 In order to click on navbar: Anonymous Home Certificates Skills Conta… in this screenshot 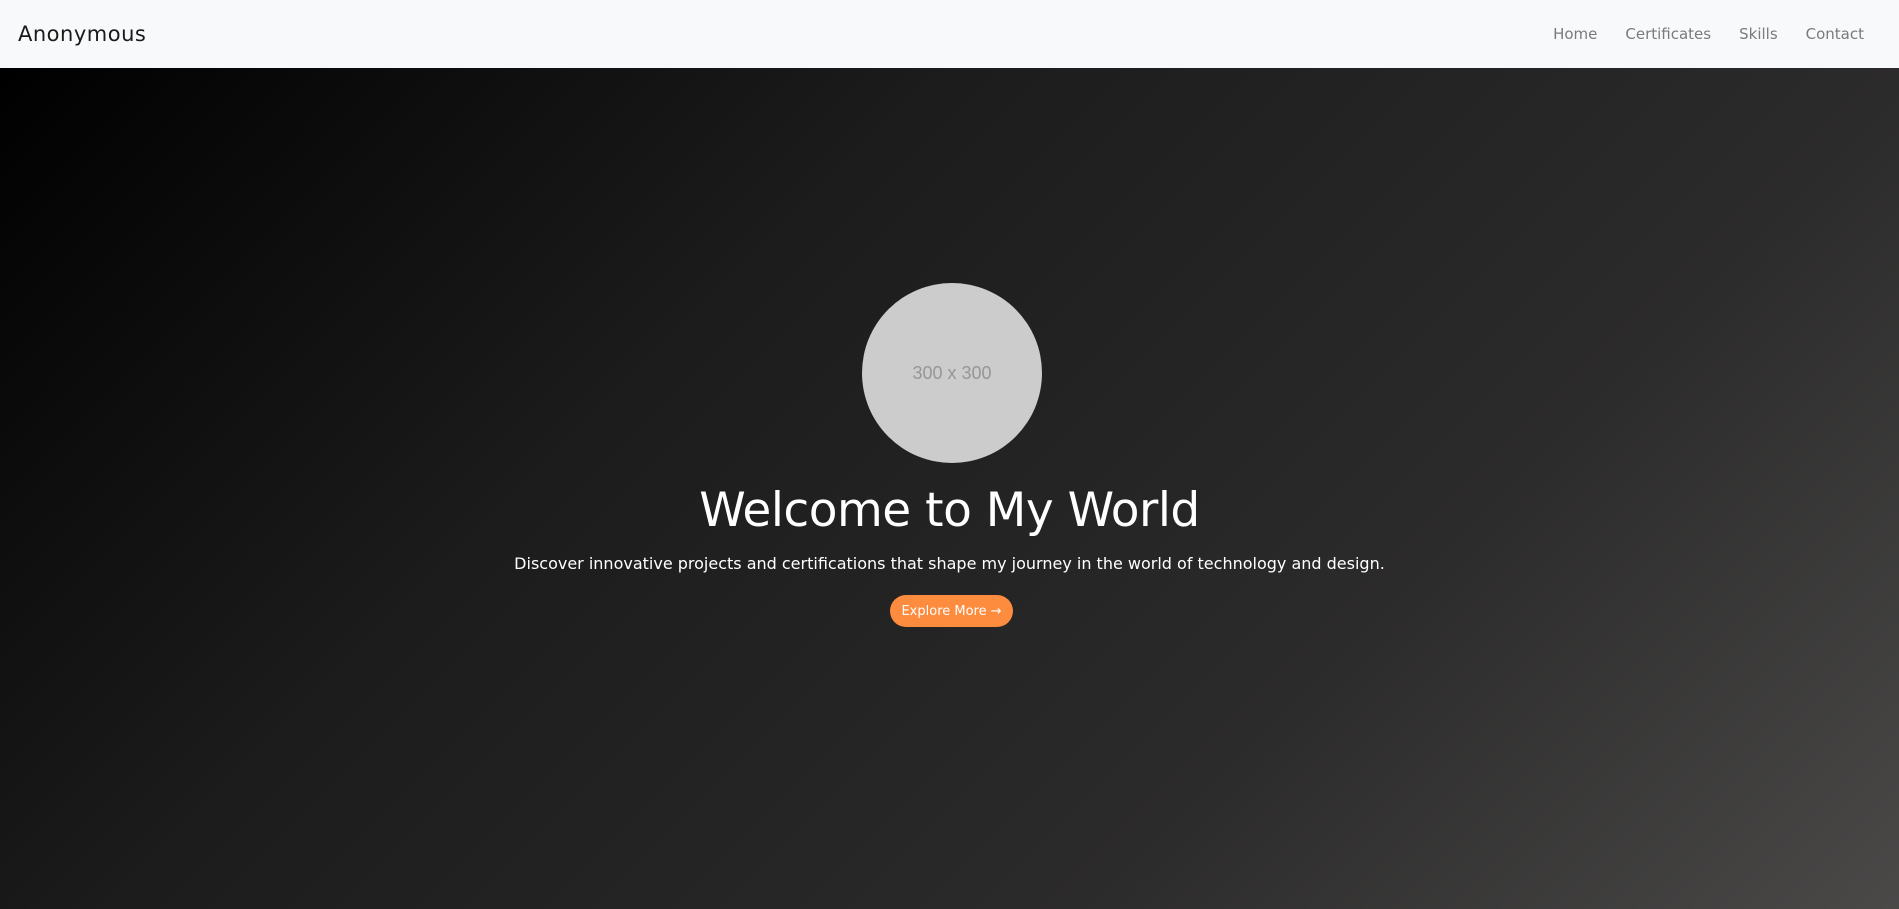, I will do `click(949, 34)`.